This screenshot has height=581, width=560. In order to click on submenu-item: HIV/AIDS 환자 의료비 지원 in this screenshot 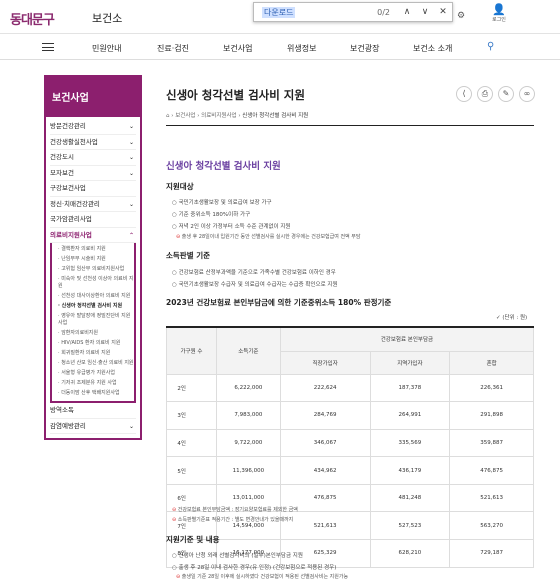, I will do `click(93, 344)`.